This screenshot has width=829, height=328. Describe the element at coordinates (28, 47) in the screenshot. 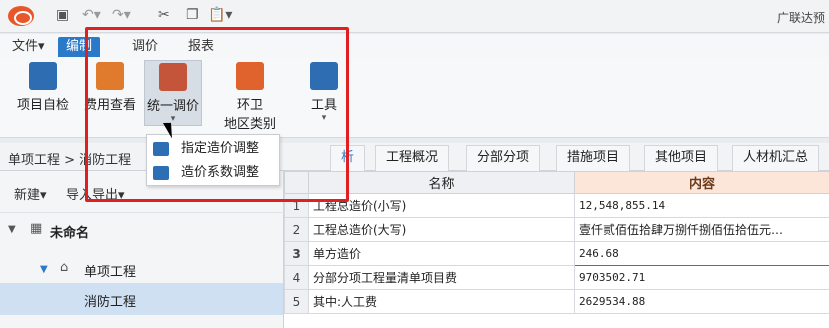

I see `menu-file: 文件▾` at that location.